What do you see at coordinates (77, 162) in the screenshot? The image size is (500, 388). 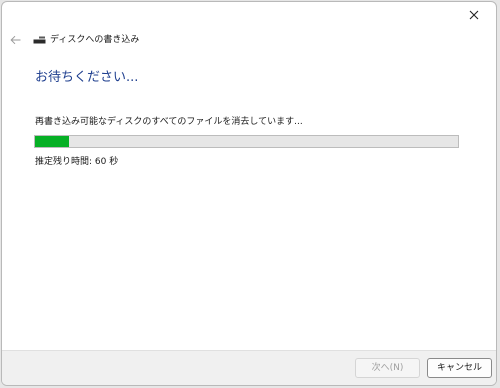 I see `time-remaining-text: 推定残り時間: 60 秒` at bounding box center [77, 162].